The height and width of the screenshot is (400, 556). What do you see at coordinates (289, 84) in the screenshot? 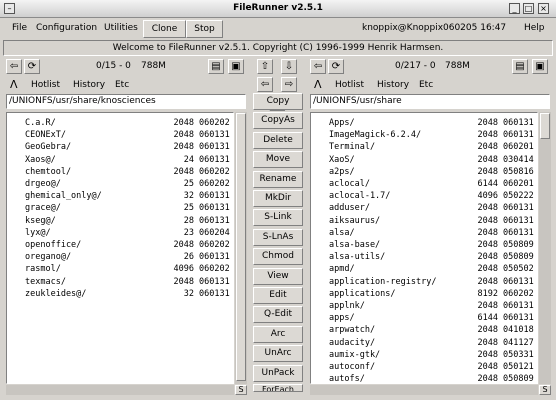
I see `arrow-right-icon: ⇨` at bounding box center [289, 84].